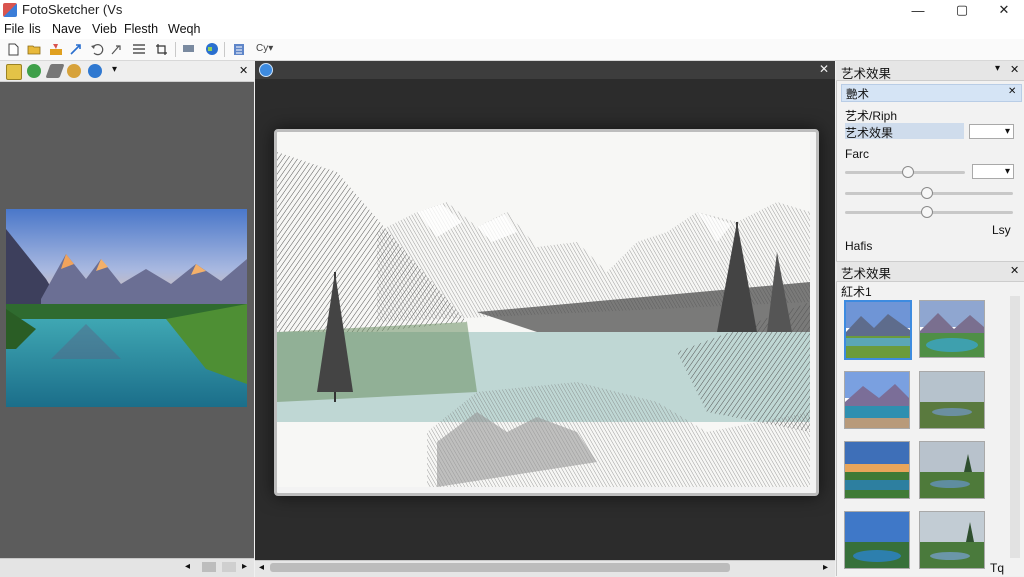  I want to click on search-icon, so click(95, 71).